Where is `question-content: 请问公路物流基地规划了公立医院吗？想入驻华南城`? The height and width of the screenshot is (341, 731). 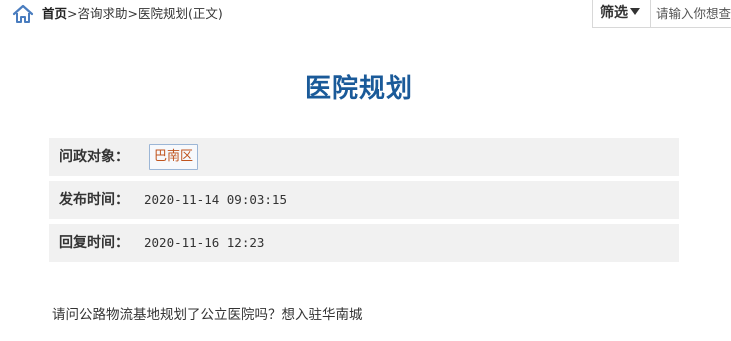 question-content: 请问公路物流基地规划了公立医院吗？想入驻华南城 is located at coordinates (207, 315).